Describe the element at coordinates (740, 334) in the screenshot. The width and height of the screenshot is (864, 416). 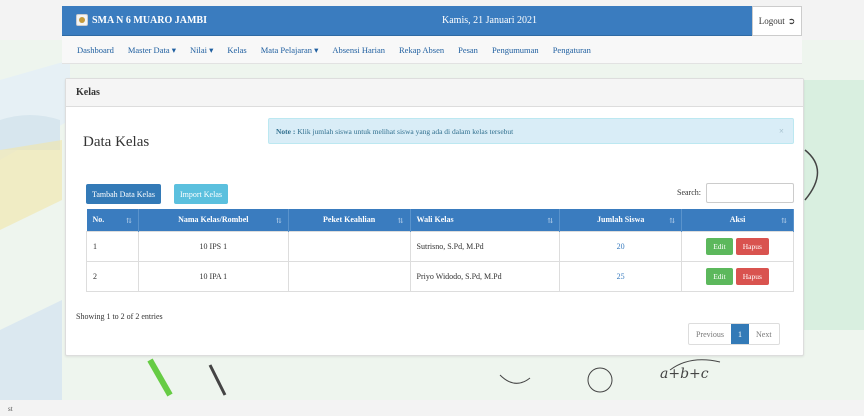
I see `page-1-button: 1` at that location.